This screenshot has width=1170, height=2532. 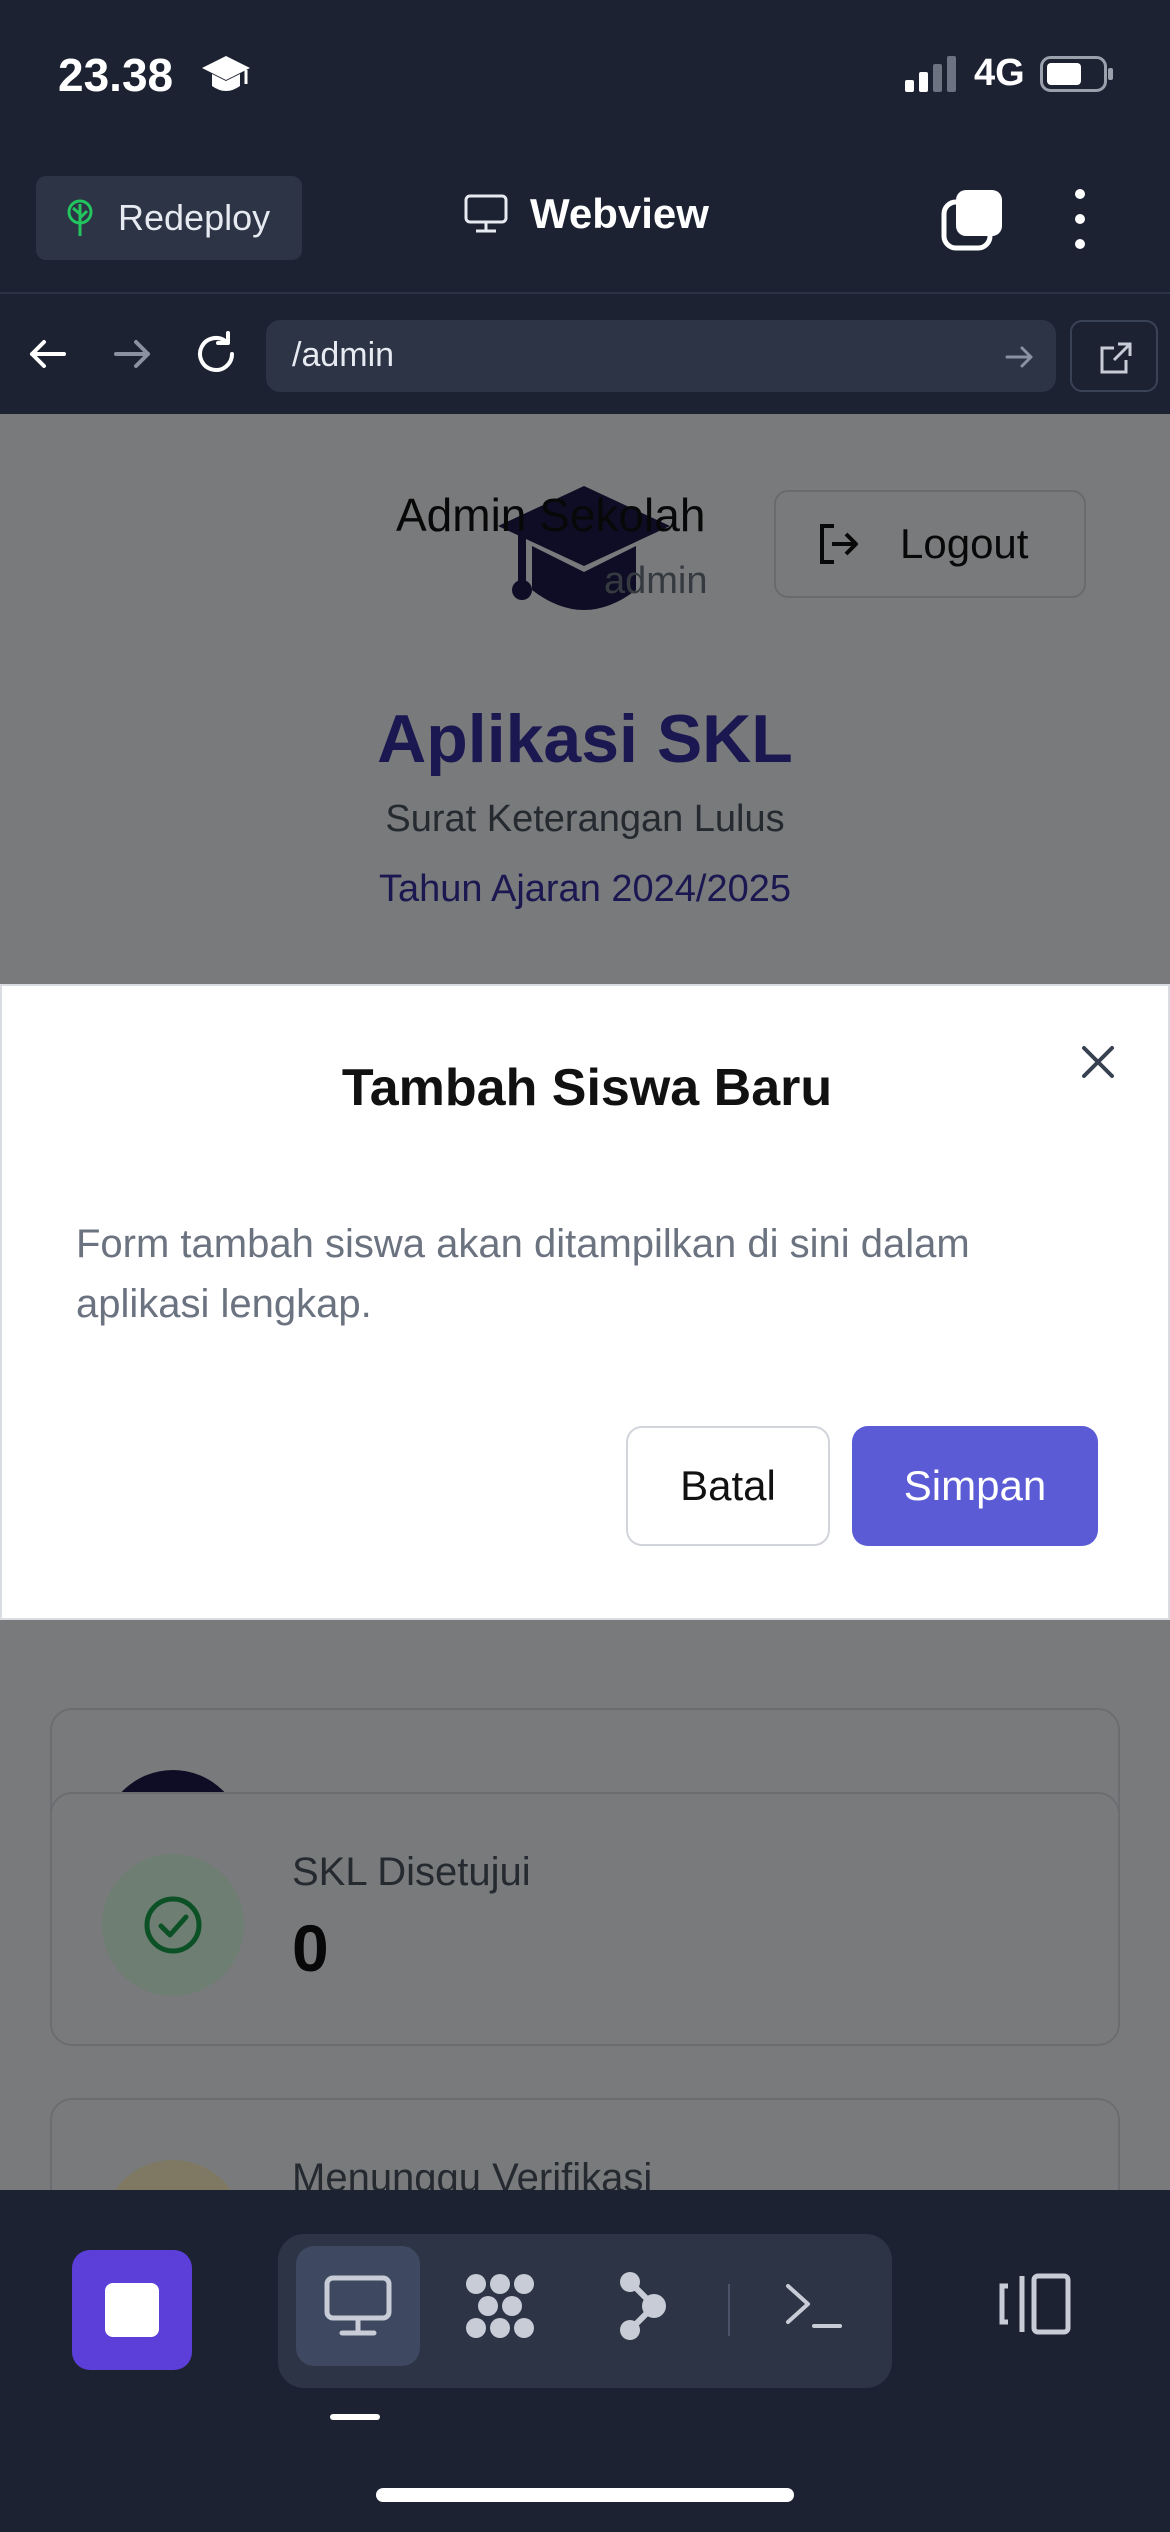 I want to click on cancel-button: Batal, so click(x=728, y=1486).